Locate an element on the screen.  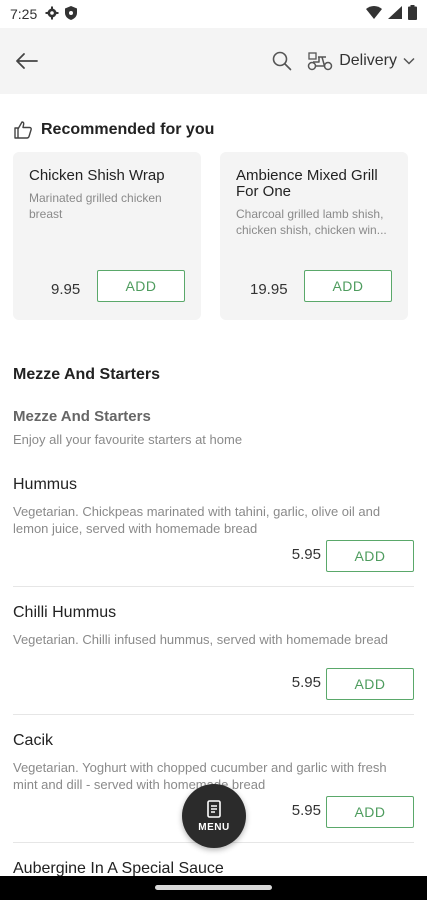
recommended-title: Recommended for you is located at coordinates (128, 129).